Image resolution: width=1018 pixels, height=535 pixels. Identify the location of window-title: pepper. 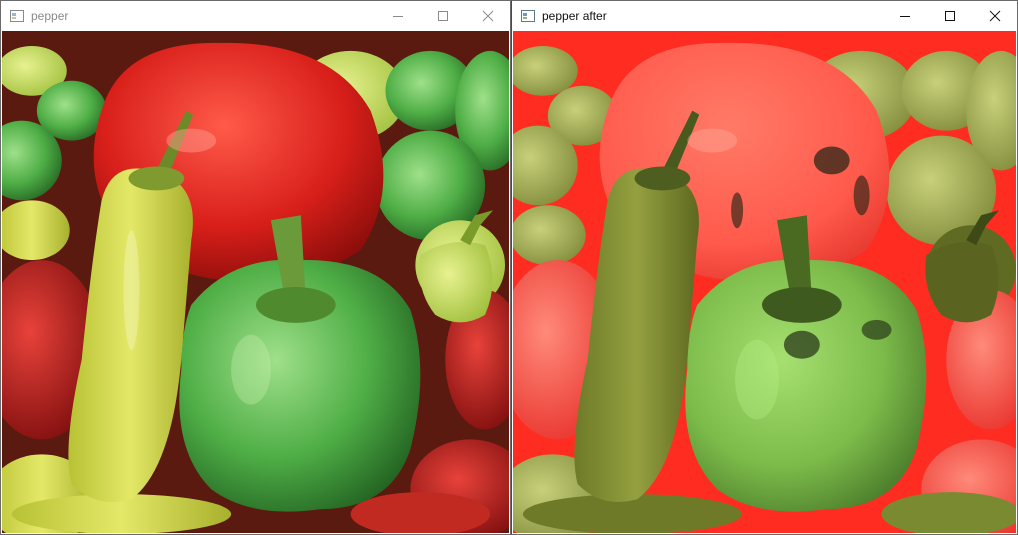
(50, 16).